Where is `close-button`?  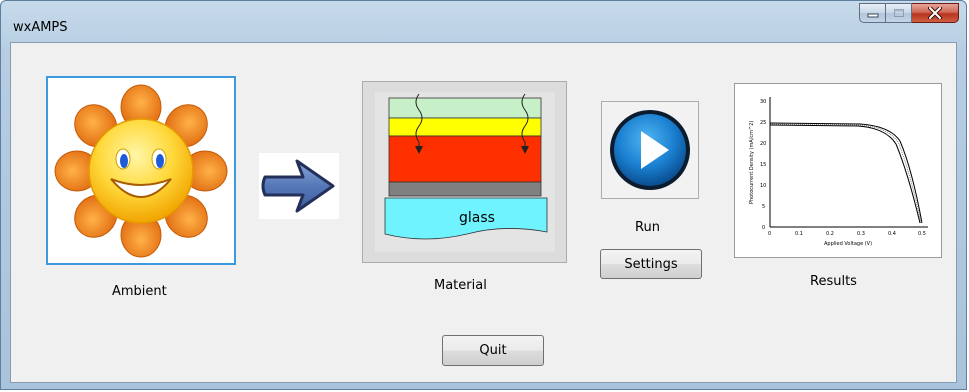 close-button is located at coordinates (935, 13).